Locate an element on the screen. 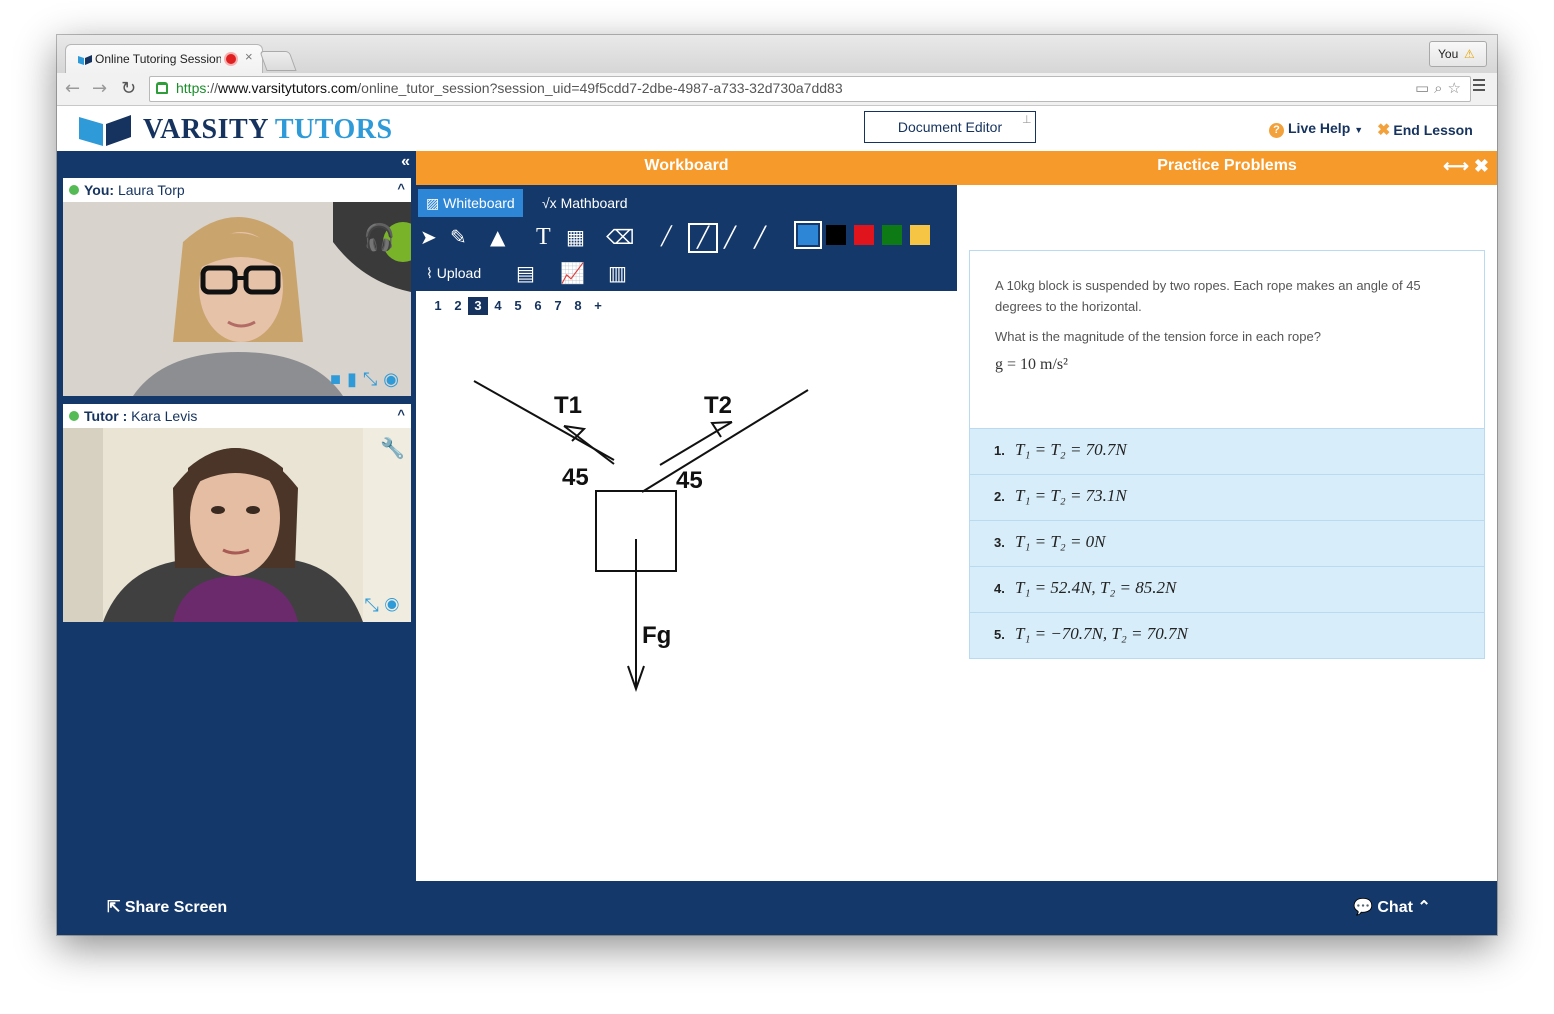  answer-number: 1. is located at coordinates (999, 450).